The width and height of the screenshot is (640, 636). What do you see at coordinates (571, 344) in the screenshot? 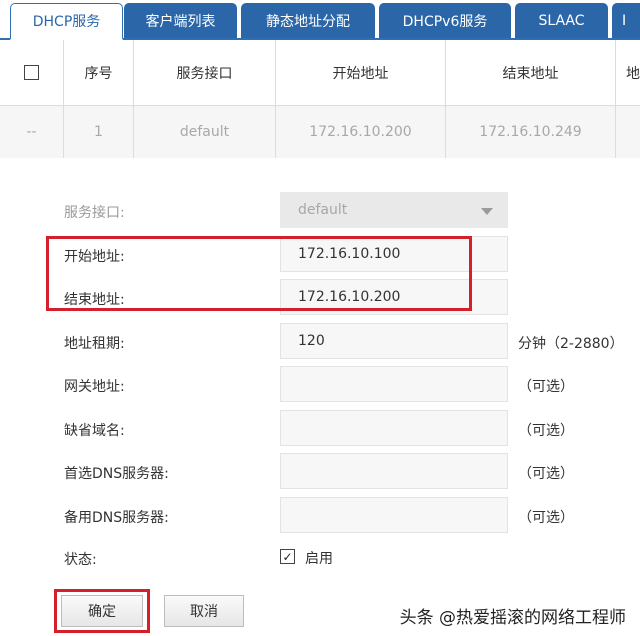
I see `lease-hint: 分钟（2-2880）` at bounding box center [571, 344].